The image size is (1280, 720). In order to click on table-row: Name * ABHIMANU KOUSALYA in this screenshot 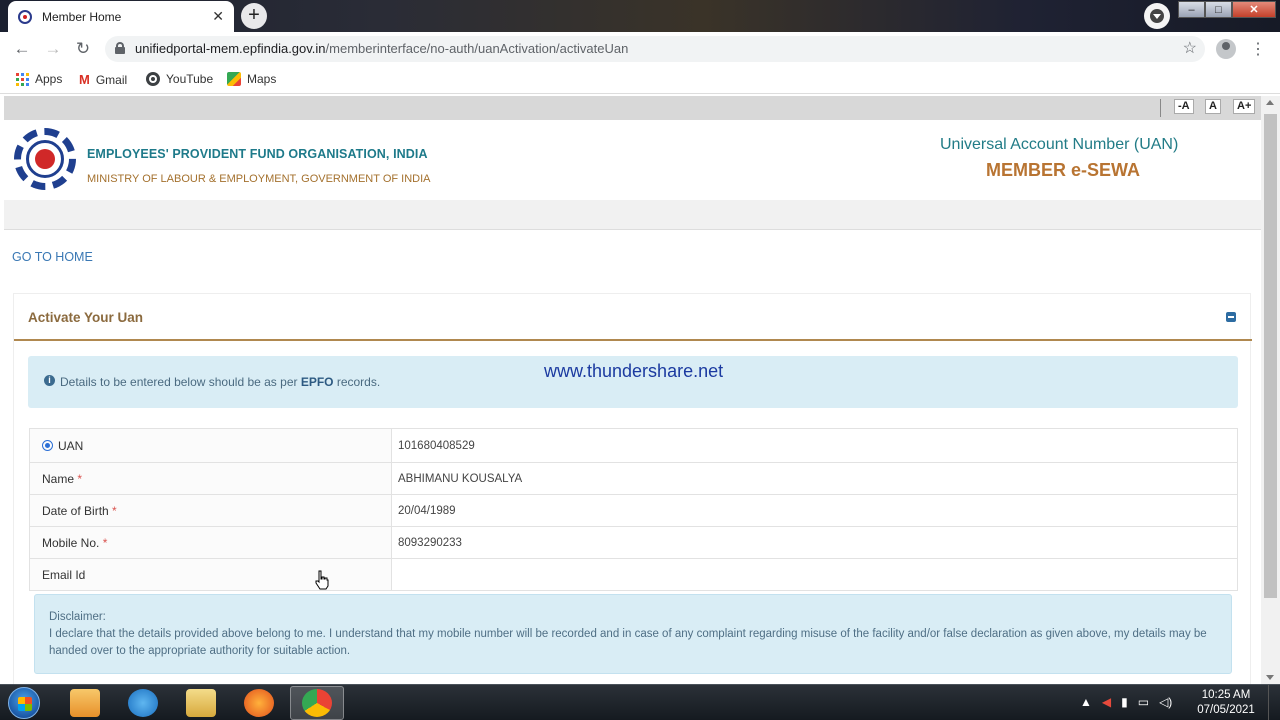, I will do `click(633, 478)`.